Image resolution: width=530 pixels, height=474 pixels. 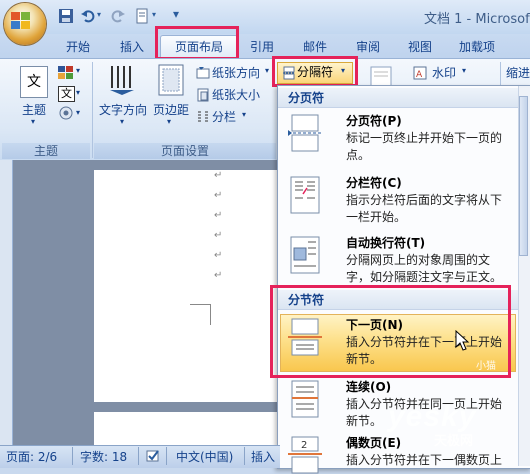 I want to click on highlight-box-breaks, so click(x=315, y=71).